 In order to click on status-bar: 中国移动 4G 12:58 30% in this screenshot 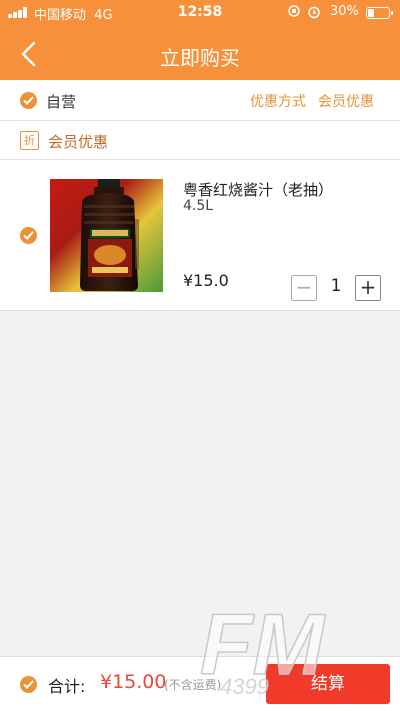, I will do `click(200, 13)`.